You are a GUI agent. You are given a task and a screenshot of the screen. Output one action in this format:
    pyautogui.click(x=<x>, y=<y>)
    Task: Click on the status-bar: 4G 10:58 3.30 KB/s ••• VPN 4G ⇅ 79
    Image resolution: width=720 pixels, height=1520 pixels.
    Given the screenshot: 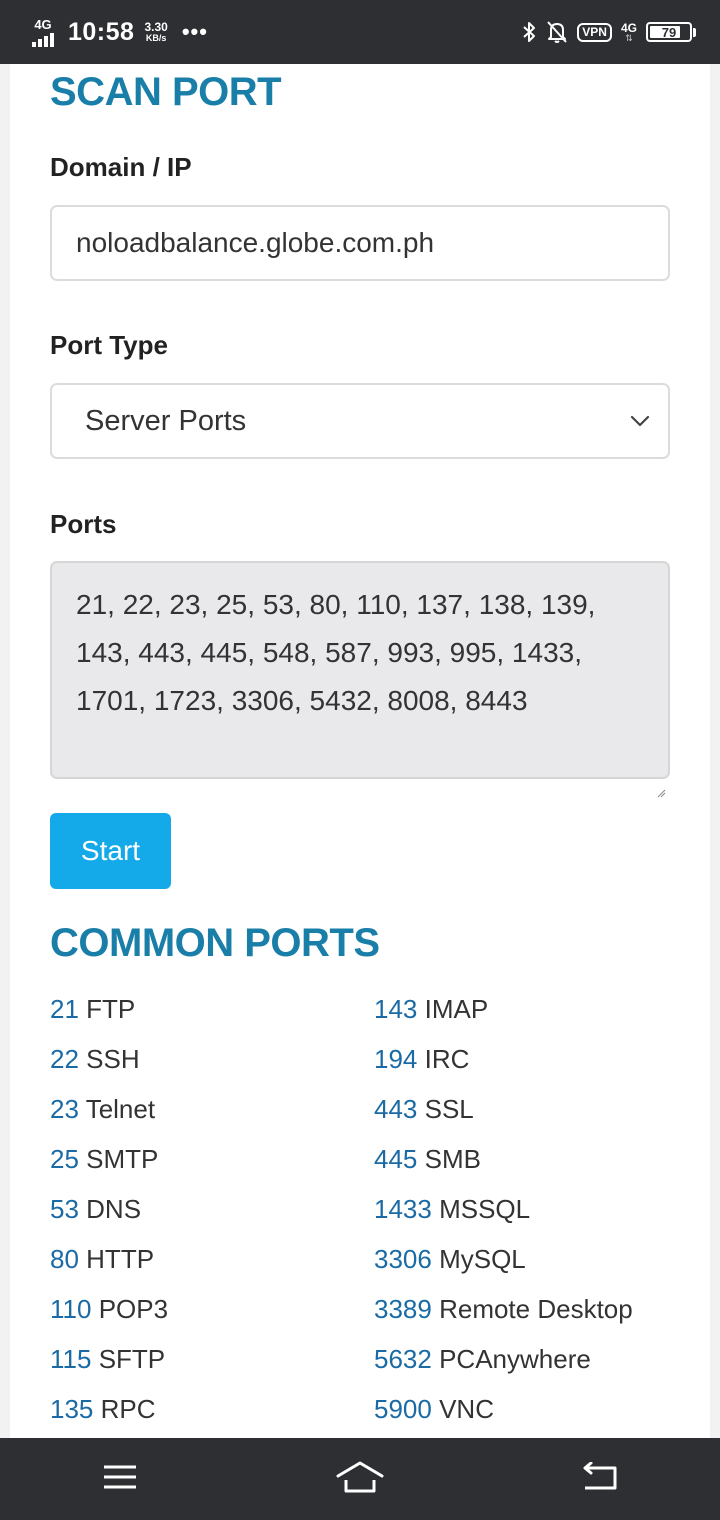 What is the action you would take?
    pyautogui.click(x=360, y=32)
    